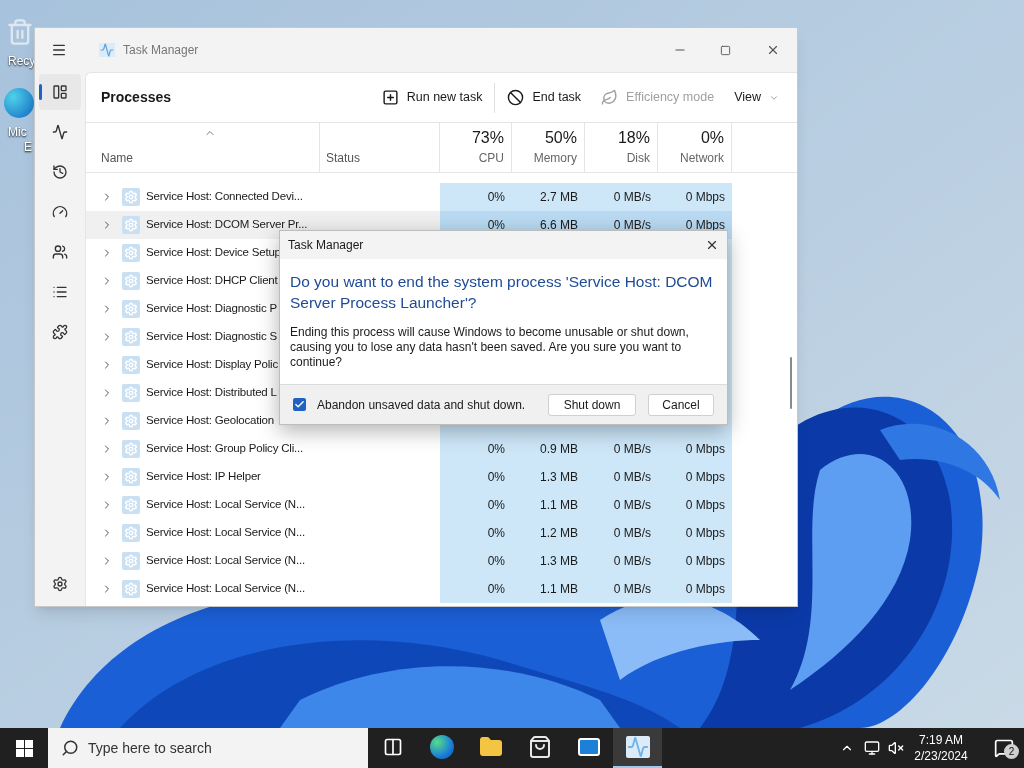  Describe the element at coordinates (70, 748) in the screenshot. I see `search-icon` at that location.